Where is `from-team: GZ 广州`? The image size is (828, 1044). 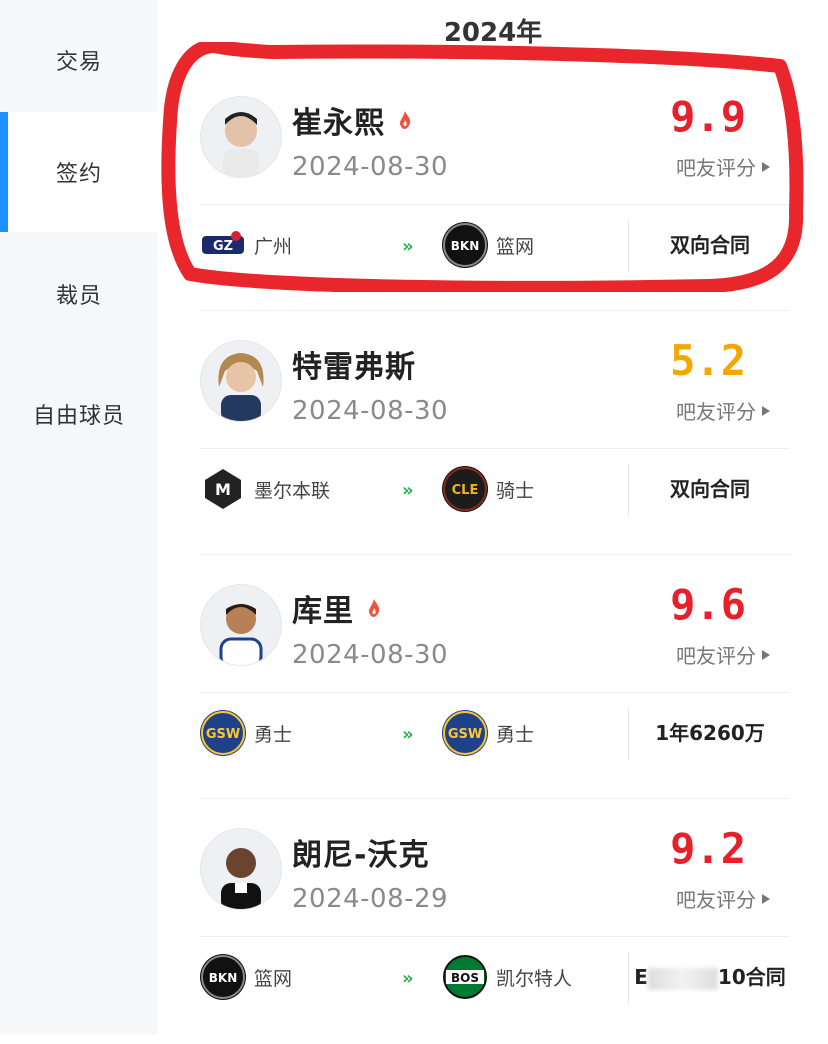 from-team: GZ 广州 is located at coordinates (246, 245).